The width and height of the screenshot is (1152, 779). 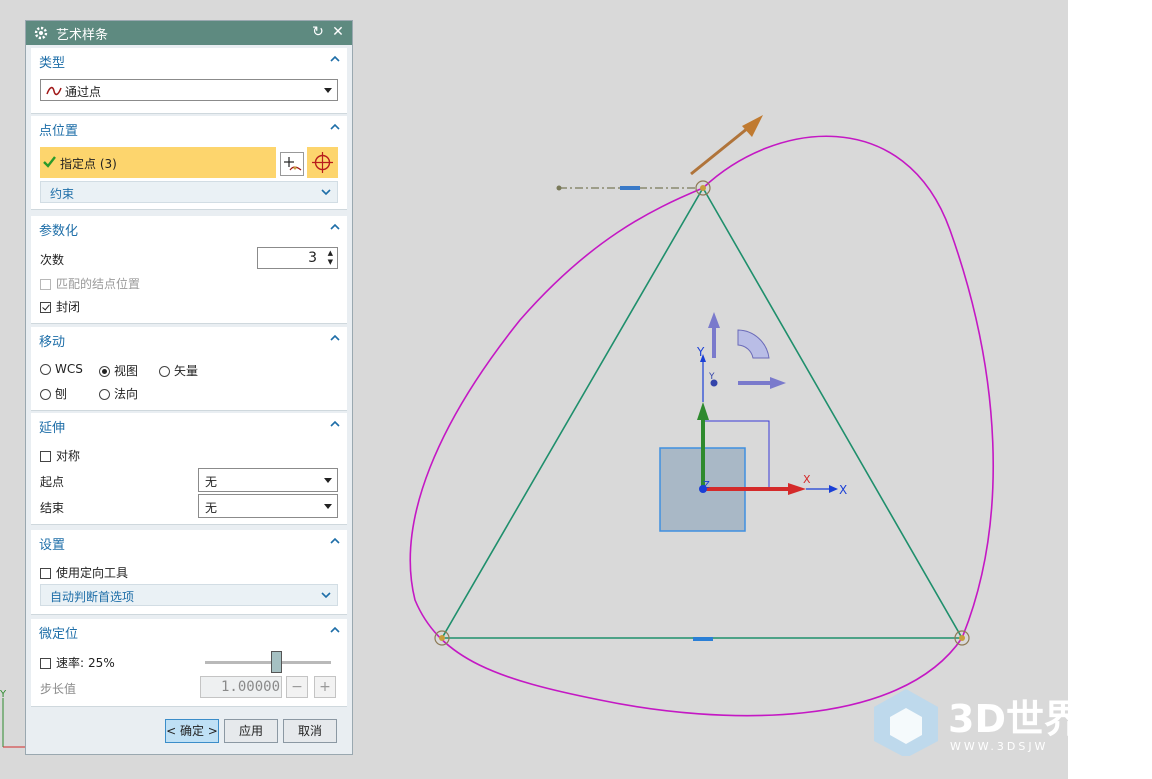 What do you see at coordinates (126, 371) in the screenshot?
I see `move-option-view-label: 视图` at bounding box center [126, 371].